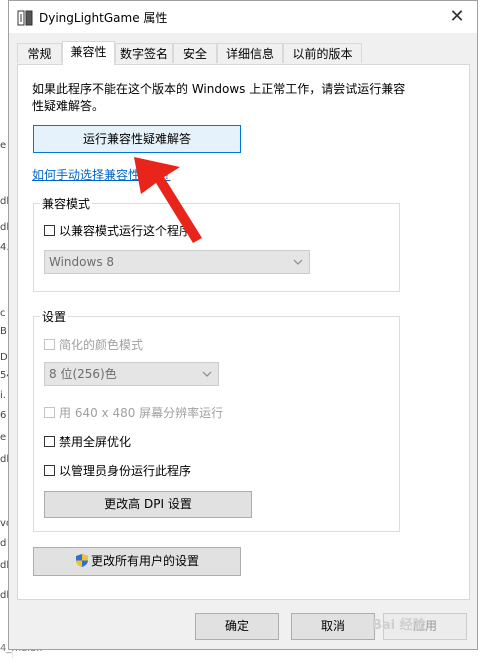 Image resolution: width=484 pixels, height=658 pixels. I want to click on resolution-640-row: 用 640 x 480 屏幕分辨率运行, so click(133, 412).